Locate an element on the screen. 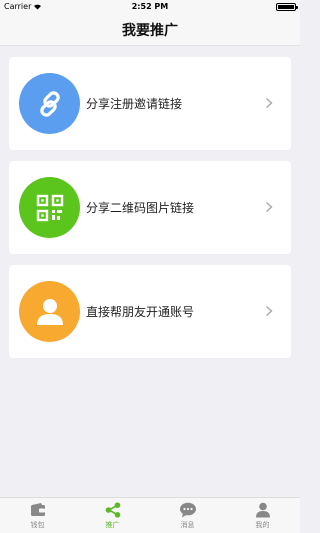 This screenshot has width=320, height=533. page-title: 我要推广 is located at coordinates (150, 30).